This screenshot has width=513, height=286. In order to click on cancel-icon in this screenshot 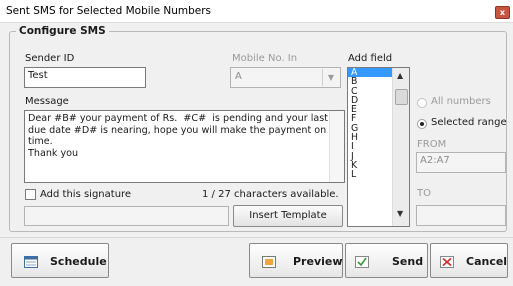, I will do `click(447, 262)`.